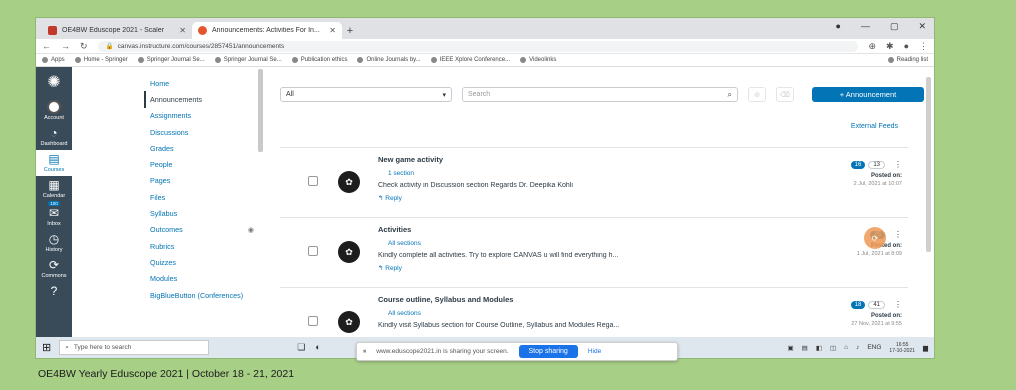  What do you see at coordinates (538, 60) in the screenshot?
I see `bookmark-item: Videolinks` at bounding box center [538, 60].